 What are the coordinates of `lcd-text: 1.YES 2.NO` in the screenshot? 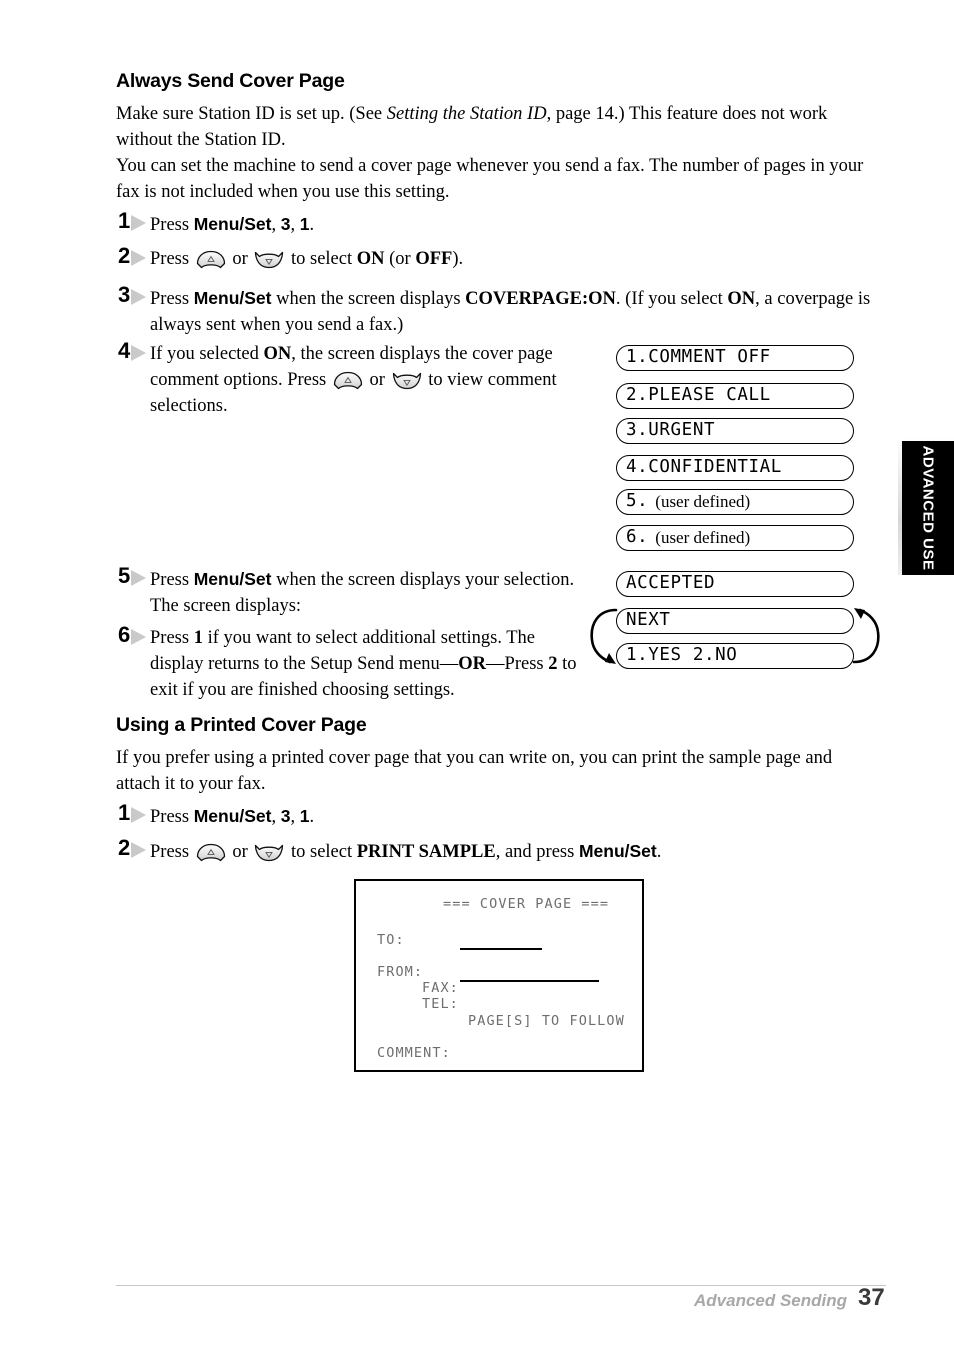 It's located at (682, 655).